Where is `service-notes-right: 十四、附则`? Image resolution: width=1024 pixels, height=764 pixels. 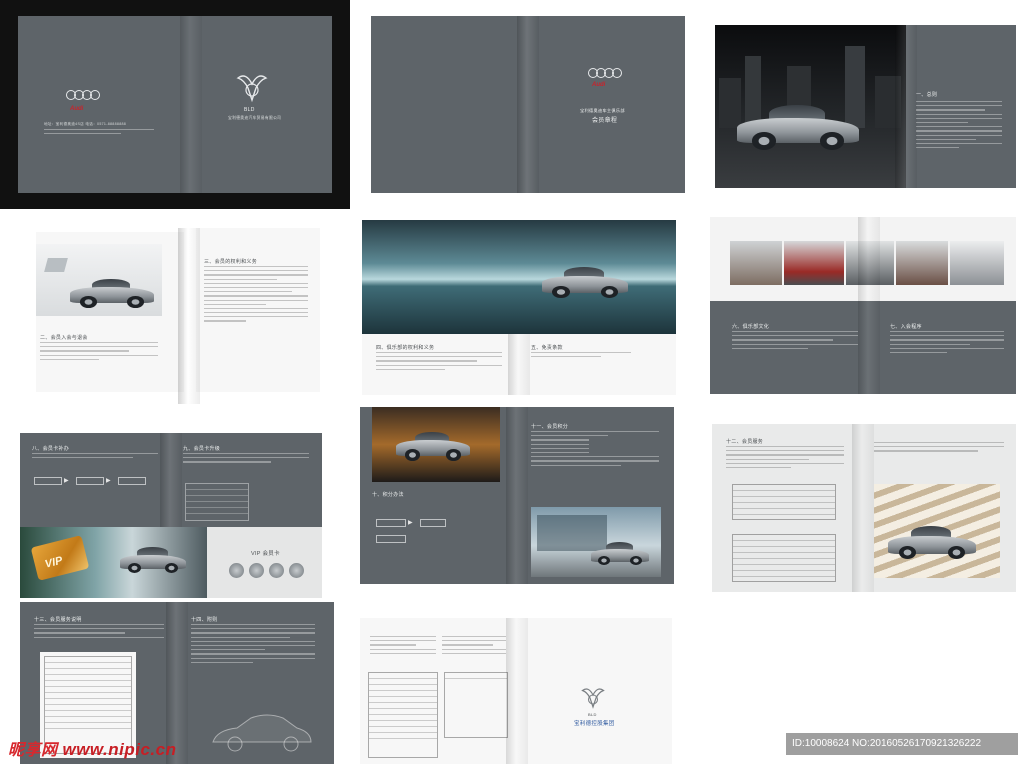
service-notes-right: 十四、附则 is located at coordinates (255, 683).